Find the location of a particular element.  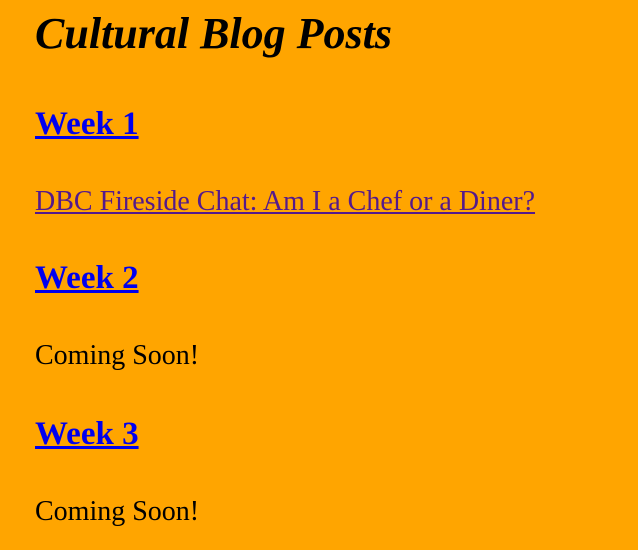

week-2-link: Week 2 is located at coordinates (87, 278).